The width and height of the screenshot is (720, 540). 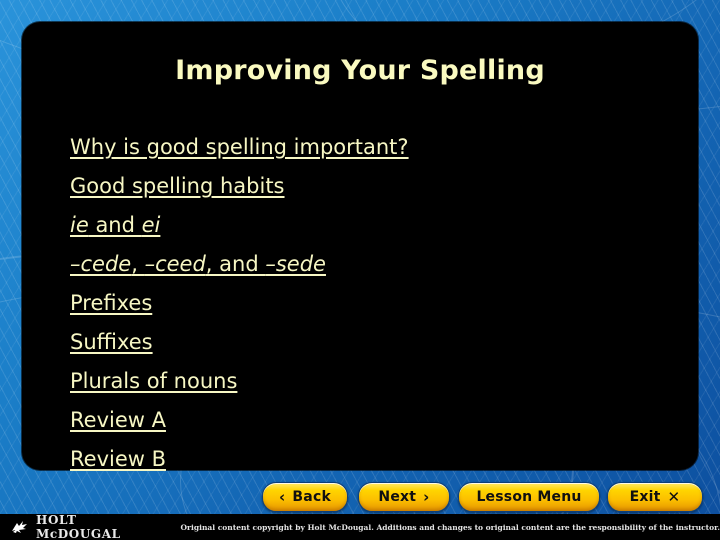 I want to click on lesson-link-label: Plurals of nouns, so click(x=153, y=381).